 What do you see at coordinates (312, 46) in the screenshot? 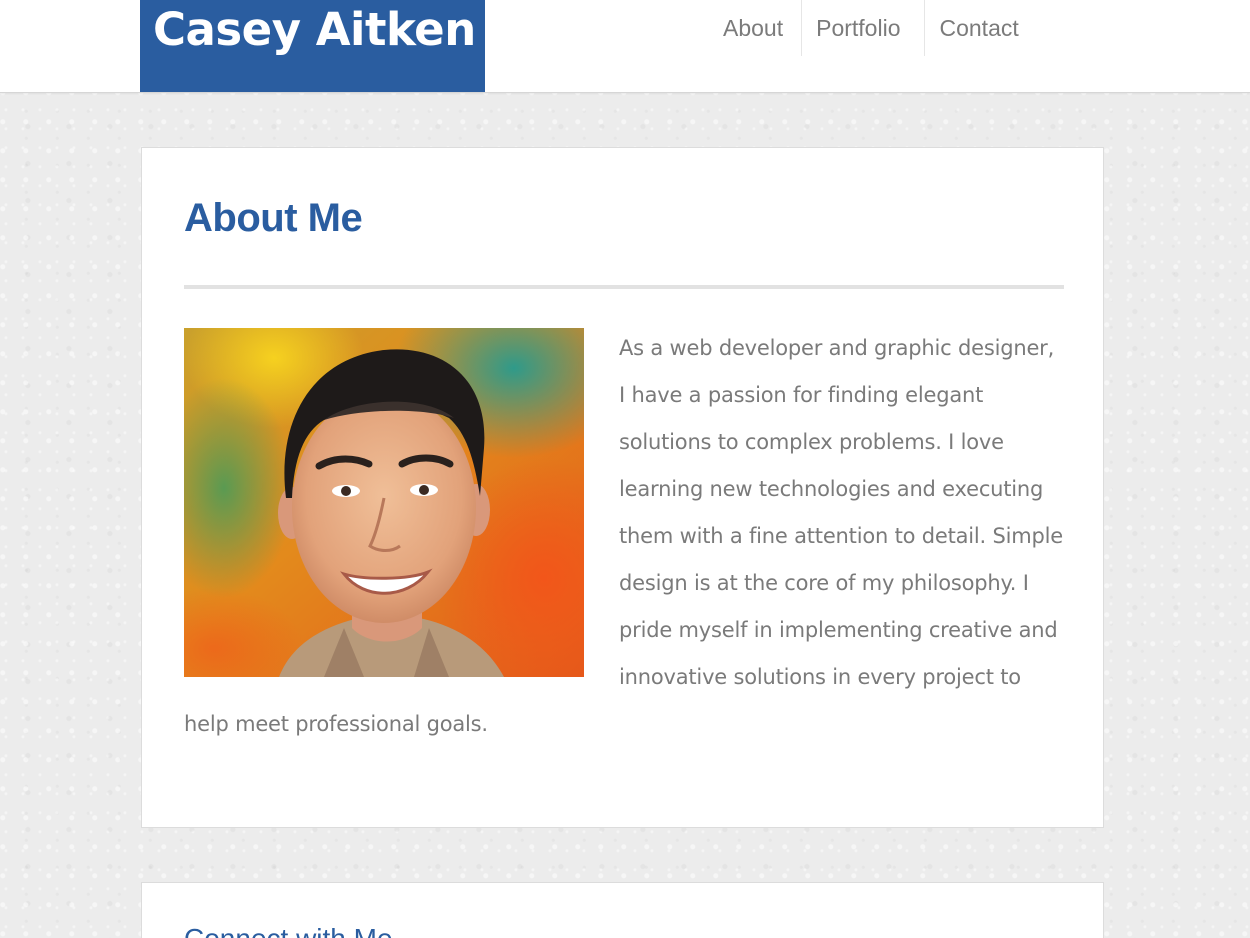
I see `site-logo: Casey Aitken` at bounding box center [312, 46].